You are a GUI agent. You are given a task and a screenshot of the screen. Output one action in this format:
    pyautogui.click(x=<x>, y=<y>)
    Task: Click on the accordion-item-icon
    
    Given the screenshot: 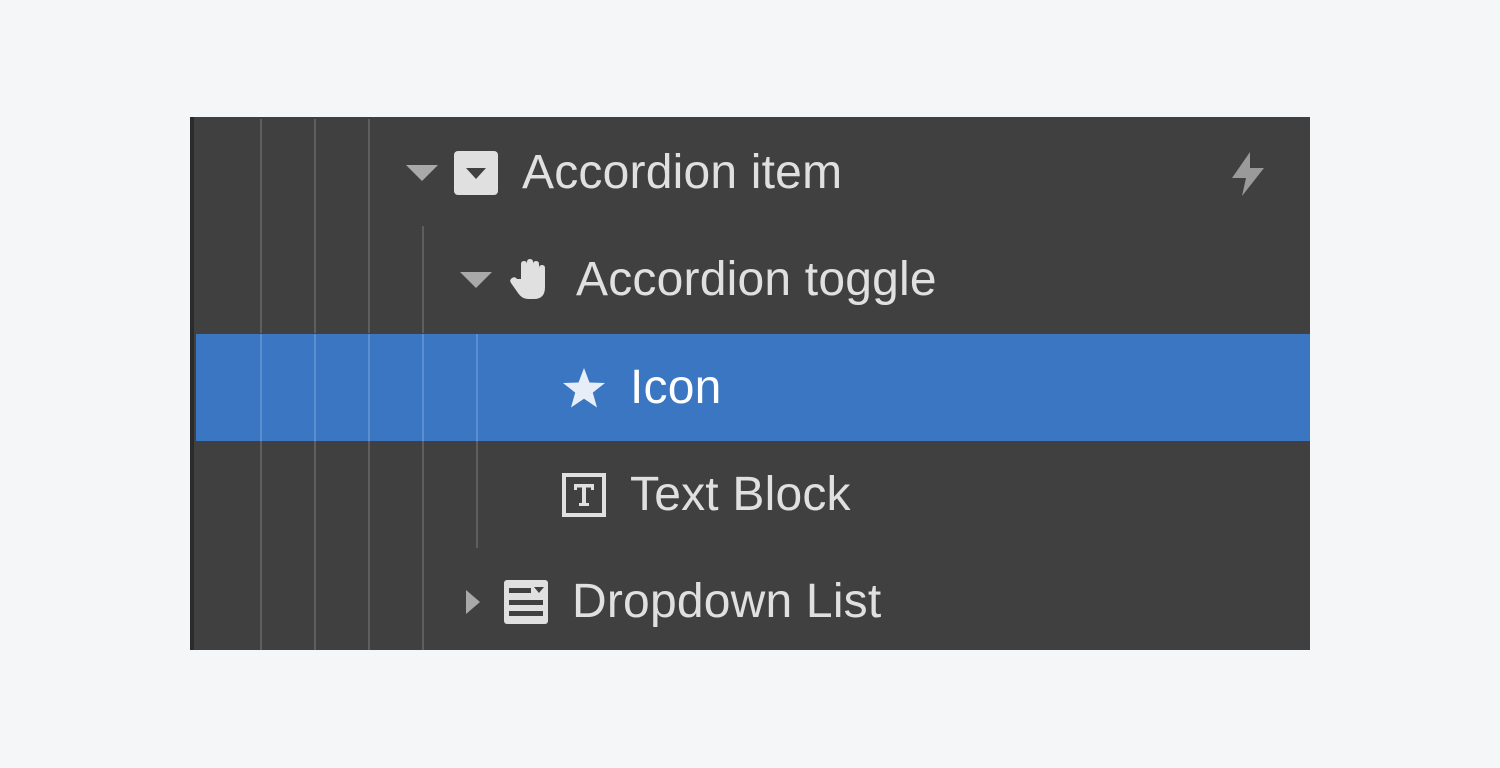 What is the action you would take?
    pyautogui.click(x=476, y=173)
    